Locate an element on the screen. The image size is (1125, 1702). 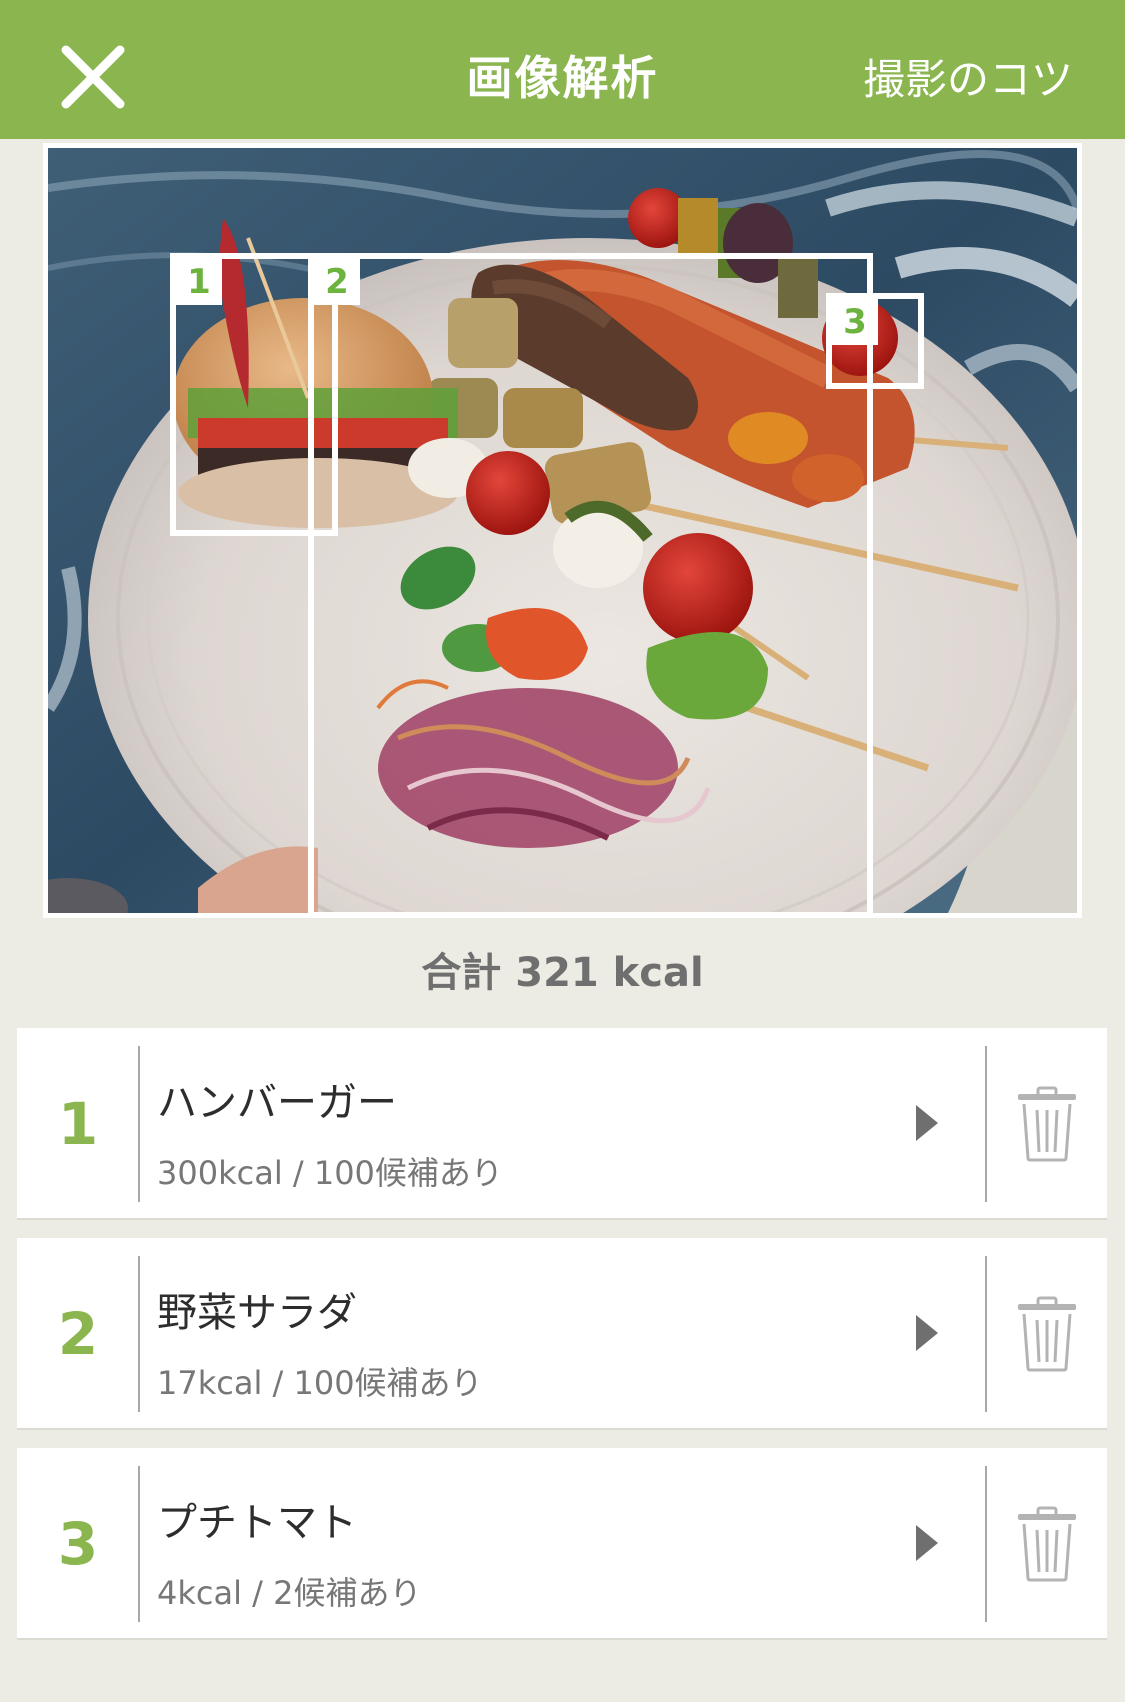
food-item-card: 1 ハンバーガー 300kcal / 100候補あり is located at coordinates (562, 1124).